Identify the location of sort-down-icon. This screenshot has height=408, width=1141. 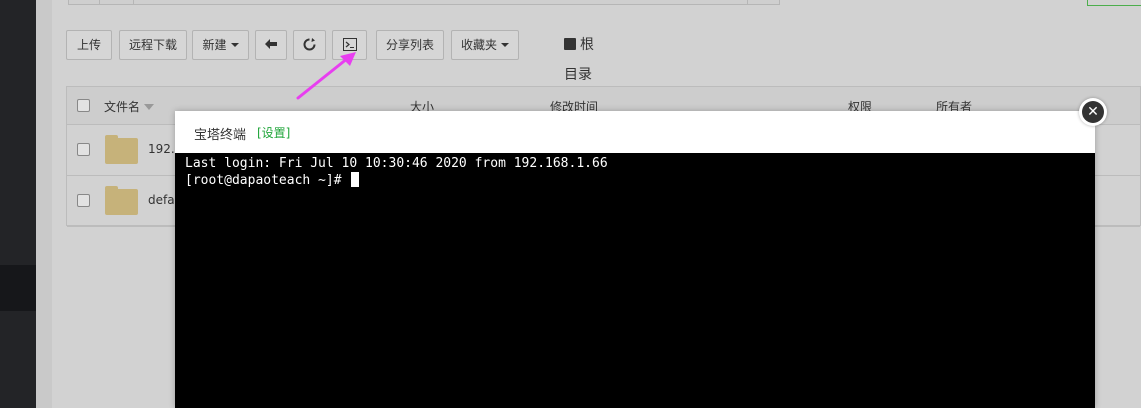
(149, 107).